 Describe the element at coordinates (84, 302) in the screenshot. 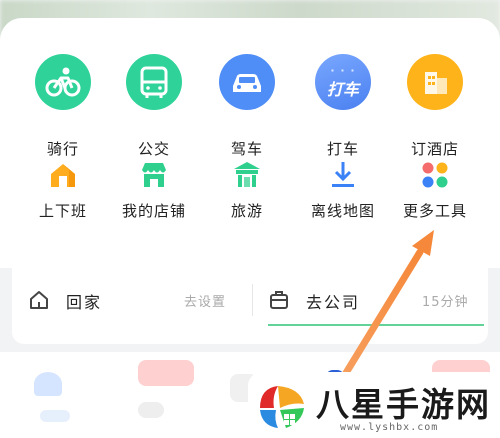

I see `go-home-title: 回家` at that location.